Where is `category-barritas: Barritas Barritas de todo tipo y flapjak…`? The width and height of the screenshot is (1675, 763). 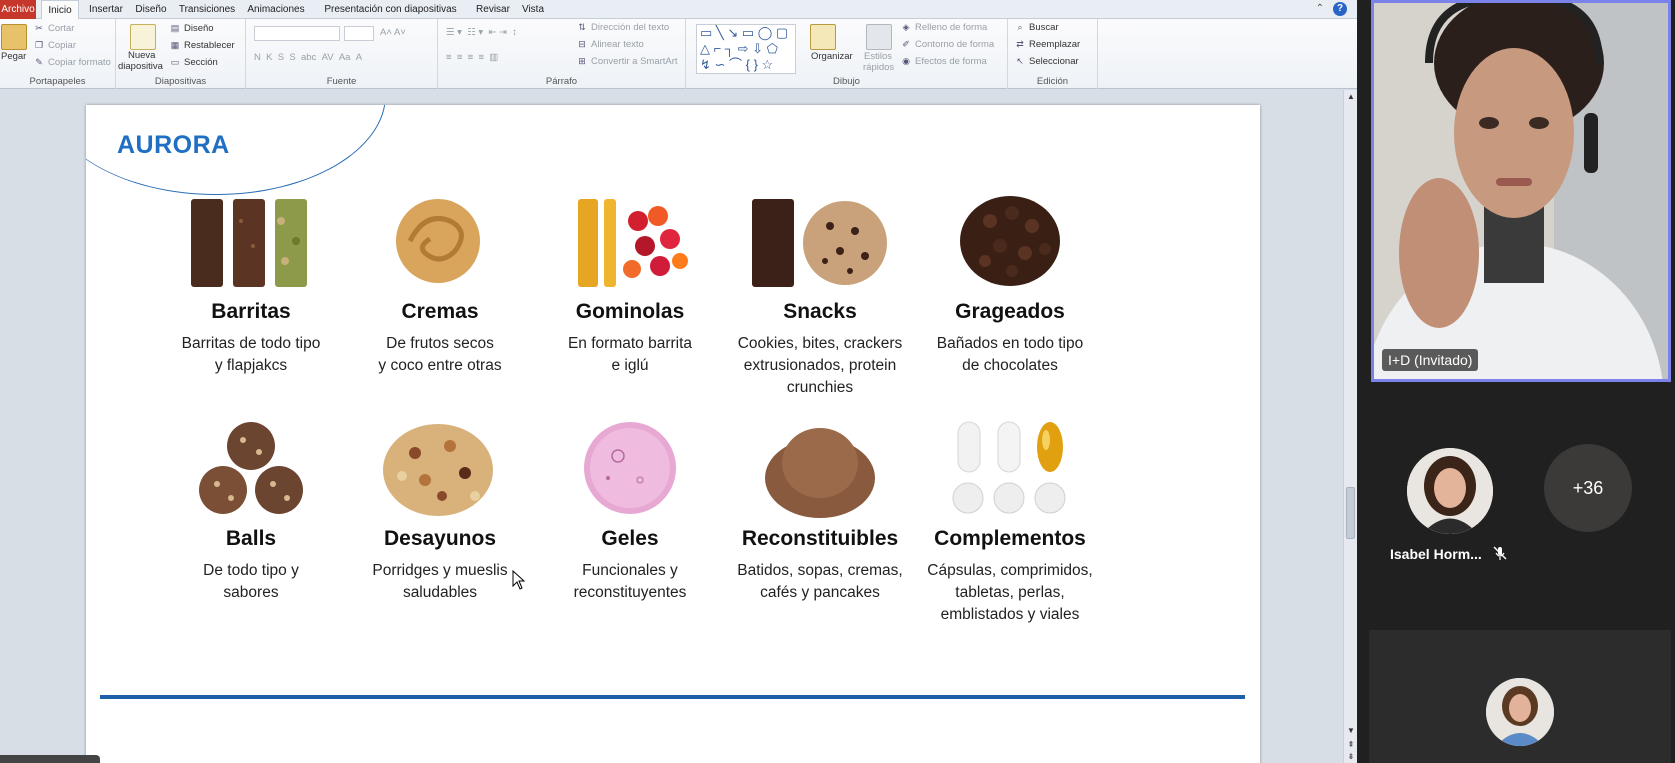
category-barritas: Barritas Barritas de todo tipo y flapjak… is located at coordinates (251, 284).